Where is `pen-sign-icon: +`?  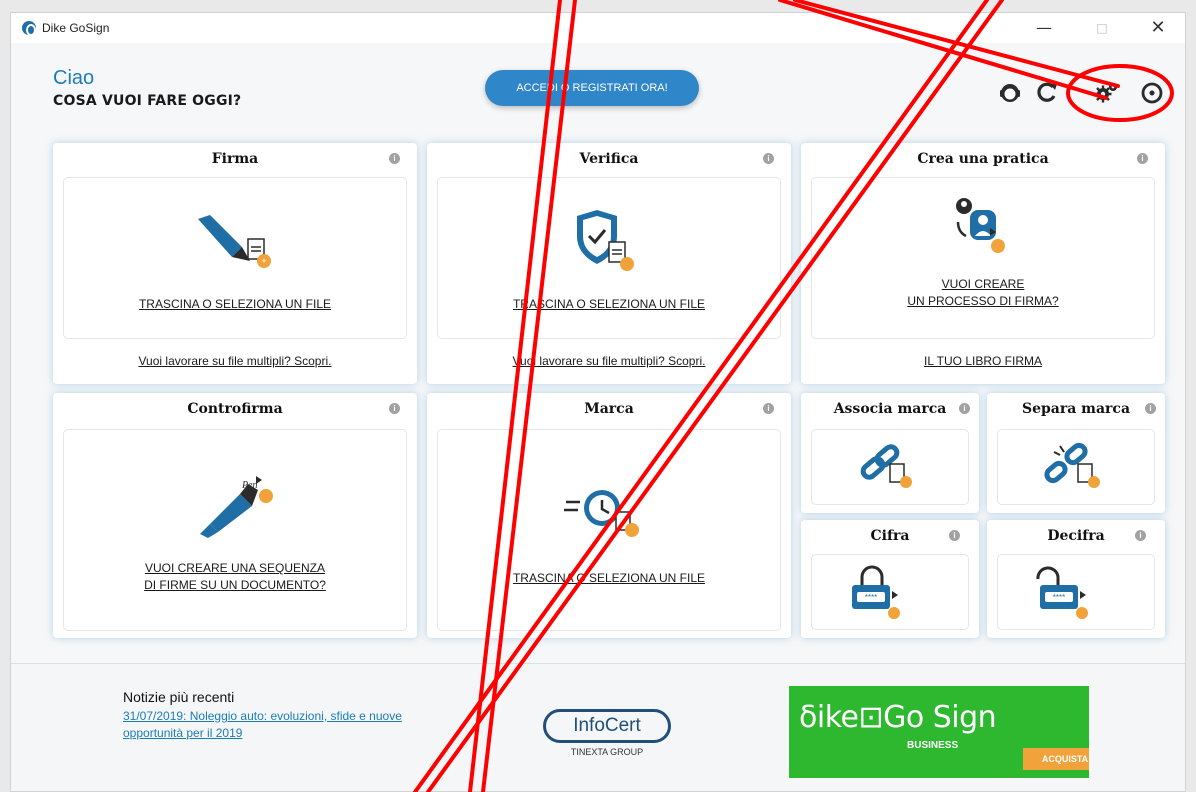
pen-sign-icon: + is located at coordinates (234, 241).